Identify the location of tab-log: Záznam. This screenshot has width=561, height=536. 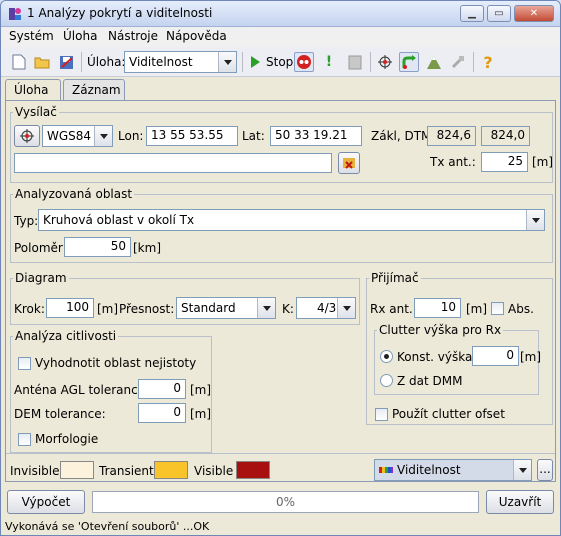
(94, 90).